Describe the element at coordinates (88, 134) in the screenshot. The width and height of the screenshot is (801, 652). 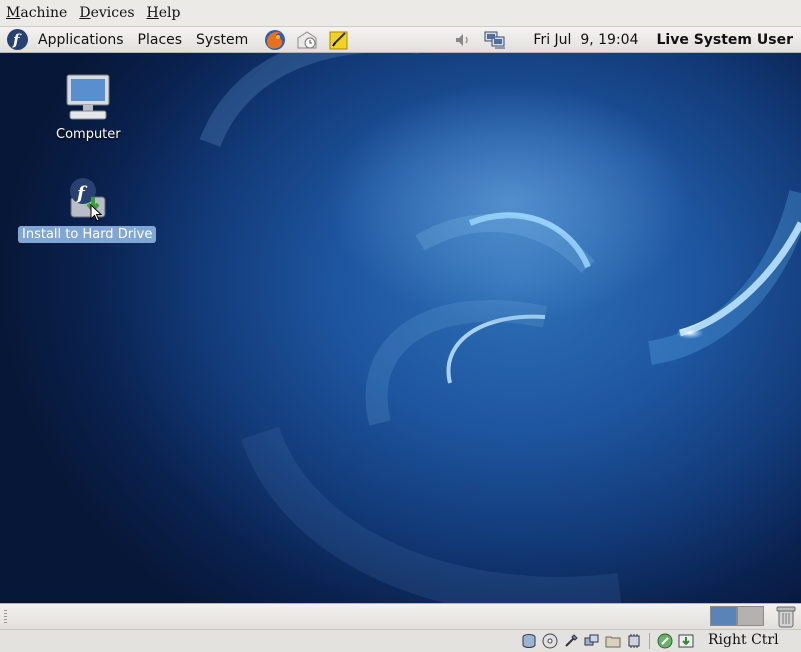
I see `desktop-icon-label: Computer` at that location.